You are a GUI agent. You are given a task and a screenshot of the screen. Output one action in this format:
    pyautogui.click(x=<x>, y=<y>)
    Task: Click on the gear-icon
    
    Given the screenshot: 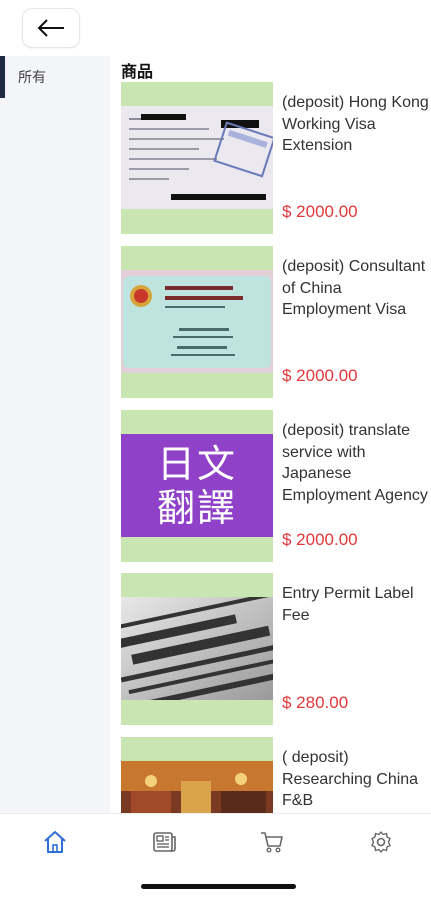 What is the action you would take?
    pyautogui.click(x=381, y=842)
    